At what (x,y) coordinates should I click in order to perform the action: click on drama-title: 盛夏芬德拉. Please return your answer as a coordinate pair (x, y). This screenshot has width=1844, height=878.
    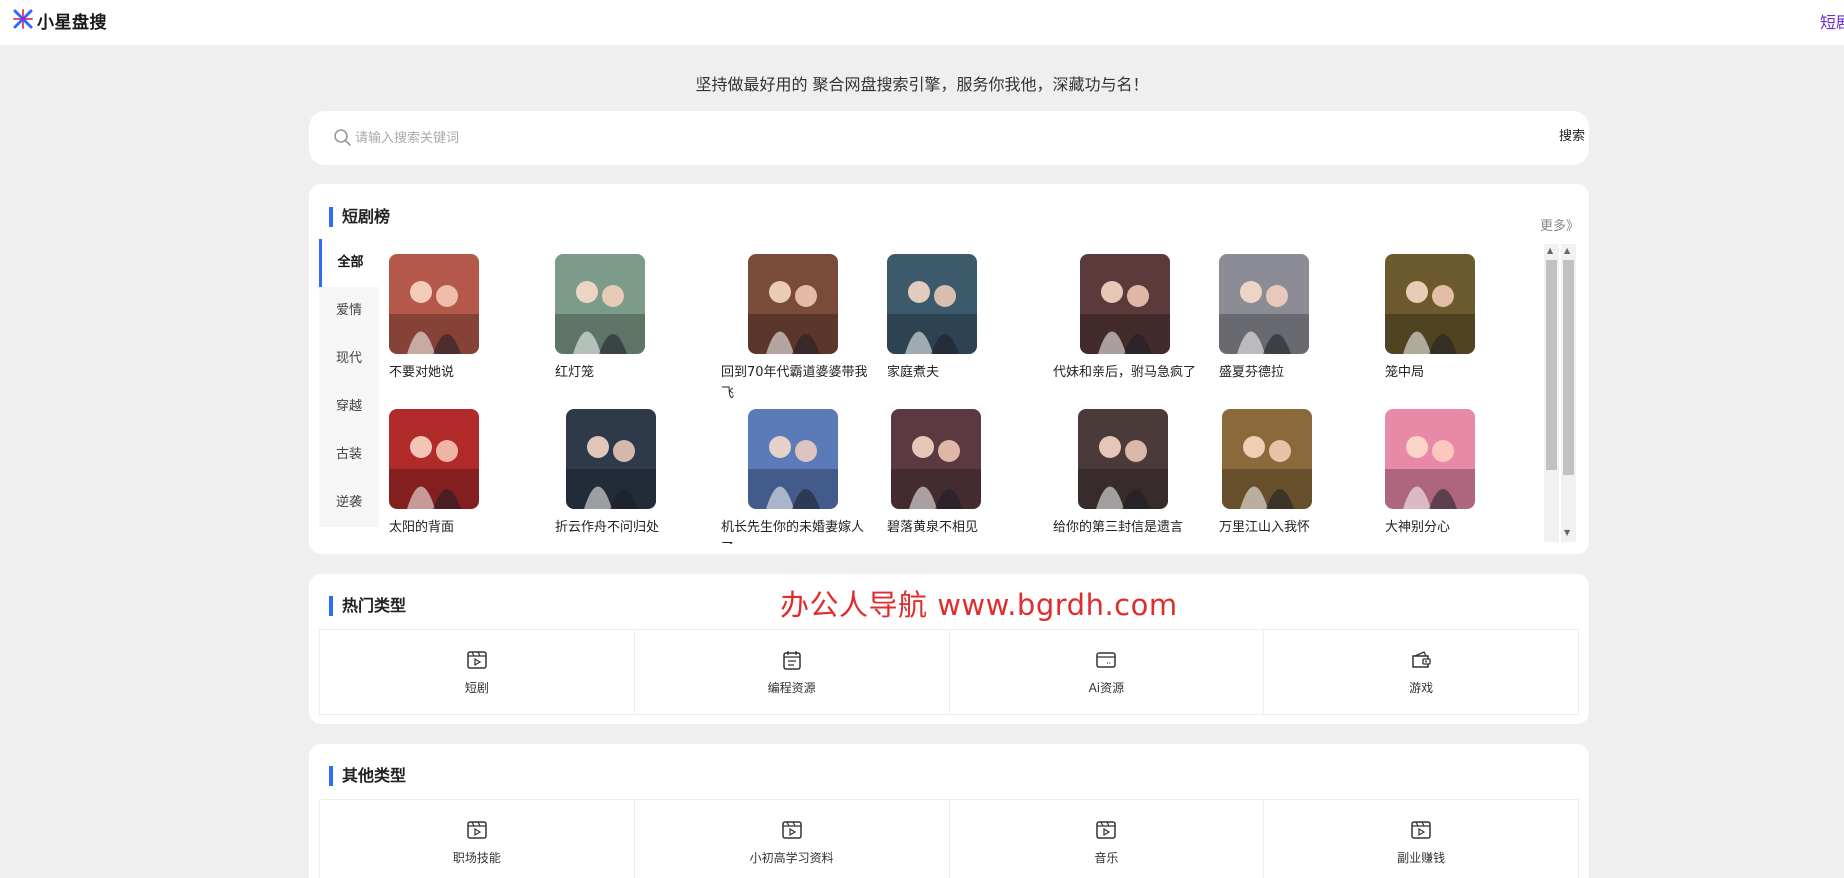
    Looking at the image, I should click on (1294, 372).